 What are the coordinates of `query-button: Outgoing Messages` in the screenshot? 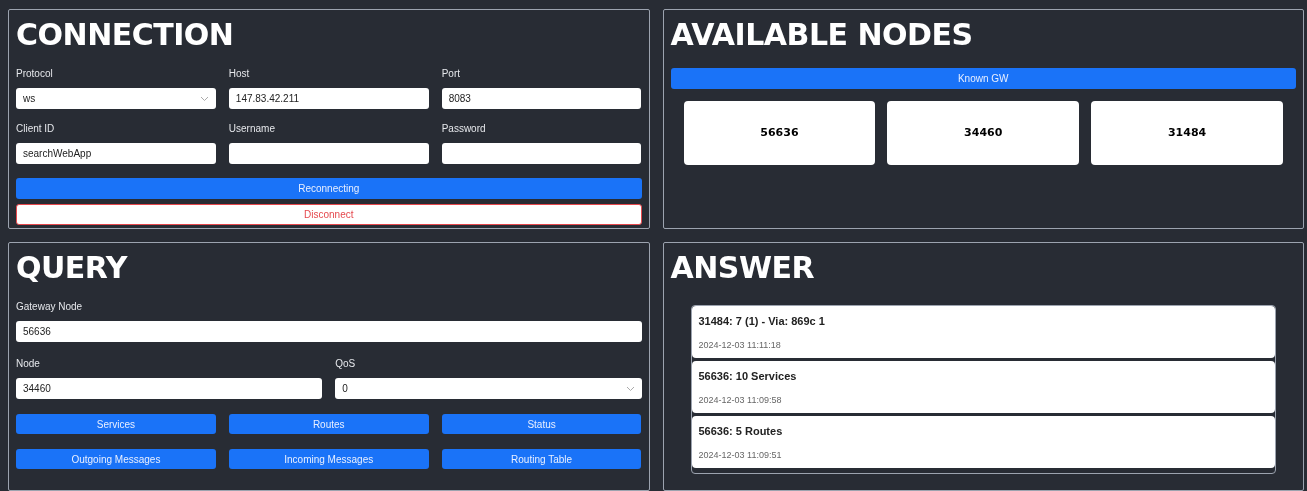 It's located at (116, 459).